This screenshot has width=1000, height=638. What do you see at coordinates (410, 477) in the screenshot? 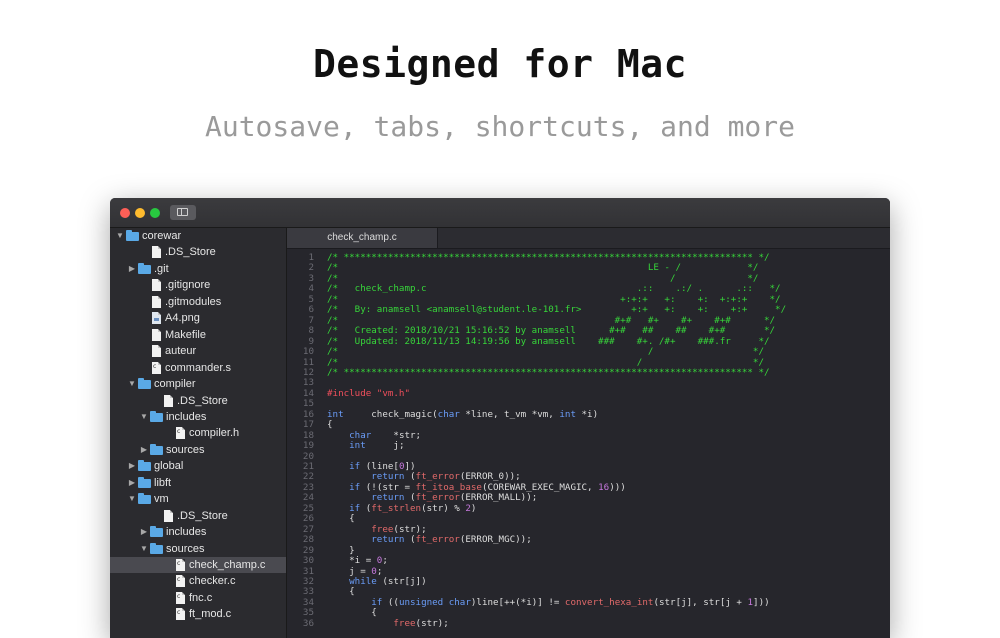
I see `code-token: (` at bounding box center [410, 477].